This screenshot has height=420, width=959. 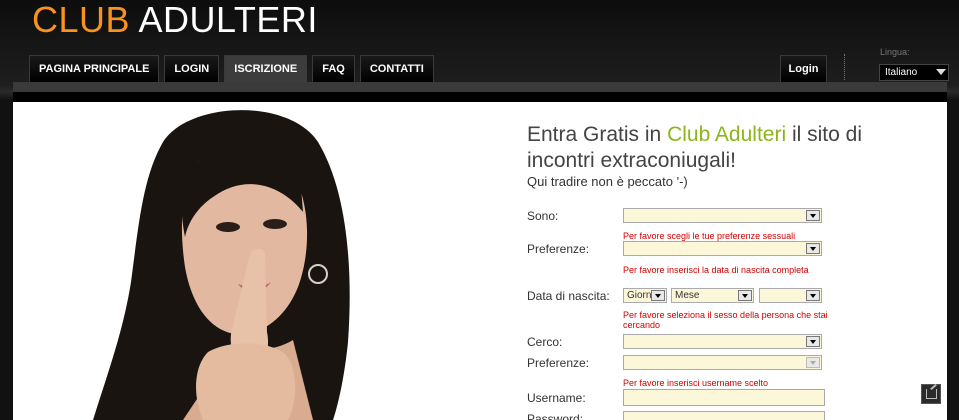 What do you see at coordinates (556, 398) in the screenshot?
I see `username-label: Username:` at bounding box center [556, 398].